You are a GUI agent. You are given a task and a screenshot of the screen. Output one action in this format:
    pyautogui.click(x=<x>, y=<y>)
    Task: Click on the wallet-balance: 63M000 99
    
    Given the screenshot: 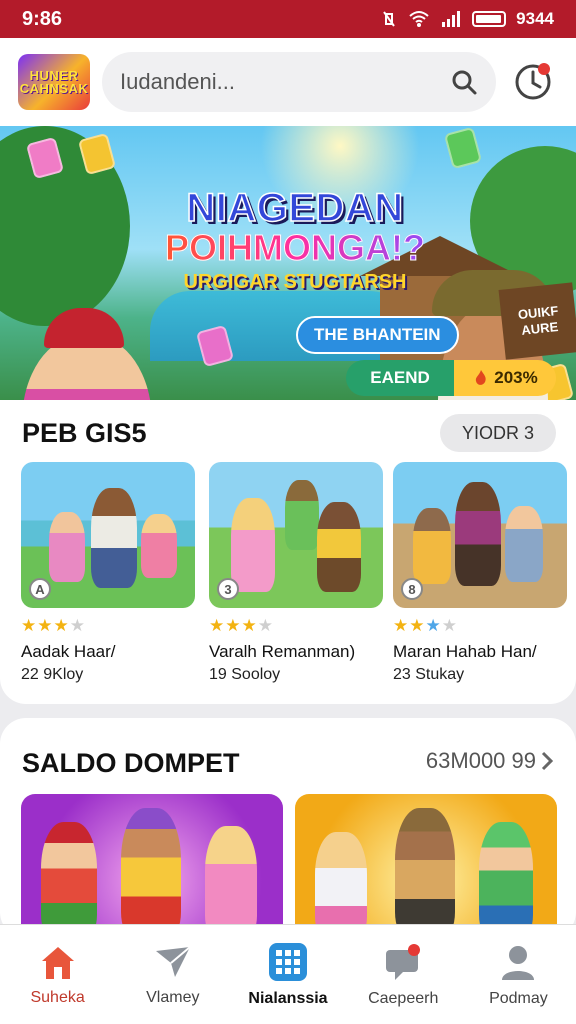 What is the action you would take?
    pyautogui.click(x=480, y=760)
    